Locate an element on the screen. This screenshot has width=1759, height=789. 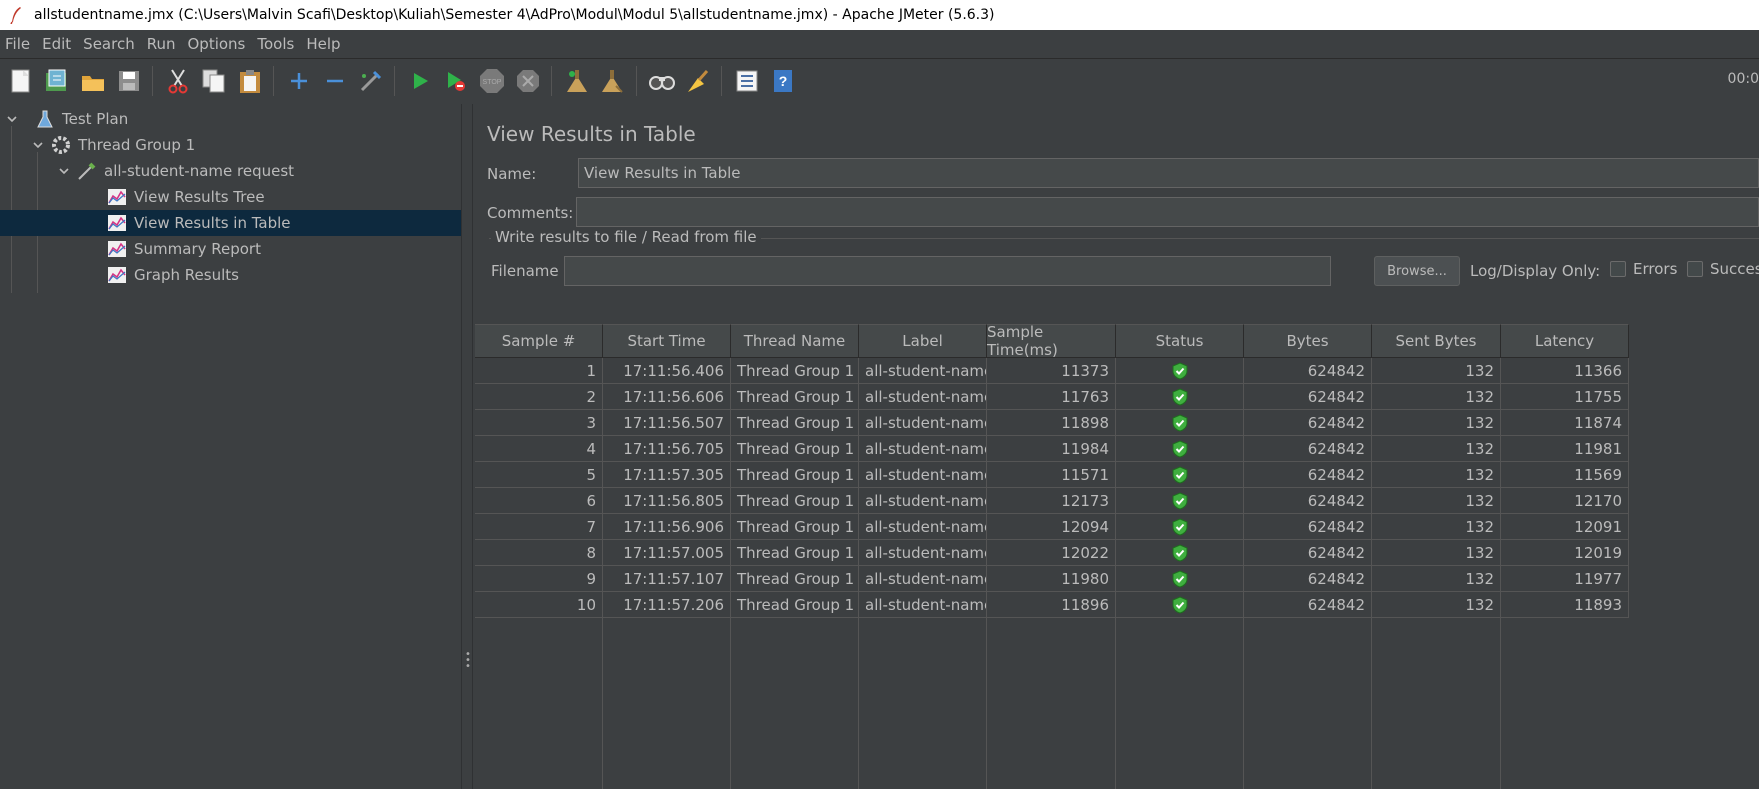
menu-search: Search is located at coordinates (109, 44).